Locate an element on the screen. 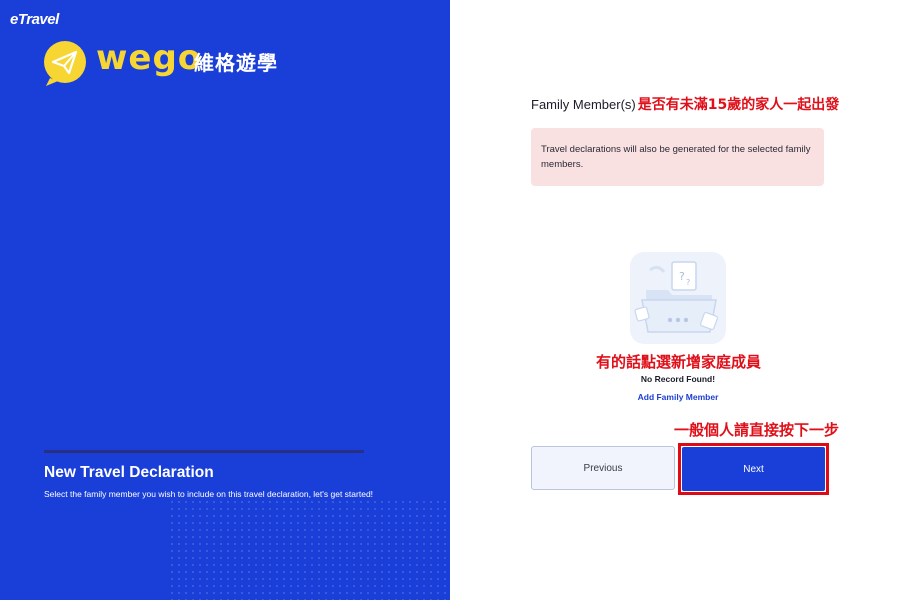 The image size is (900, 600). wego-chinese-name: 維格遊學 is located at coordinates (236, 63).